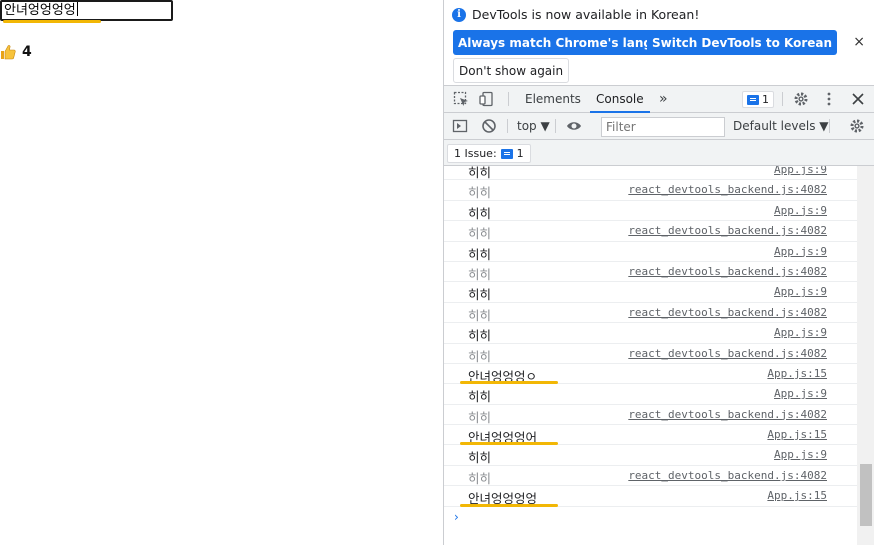 The width and height of the screenshot is (874, 545). I want to click on console-row: 안녀엉엉엉ㅇ App.js:15, so click(650, 374).